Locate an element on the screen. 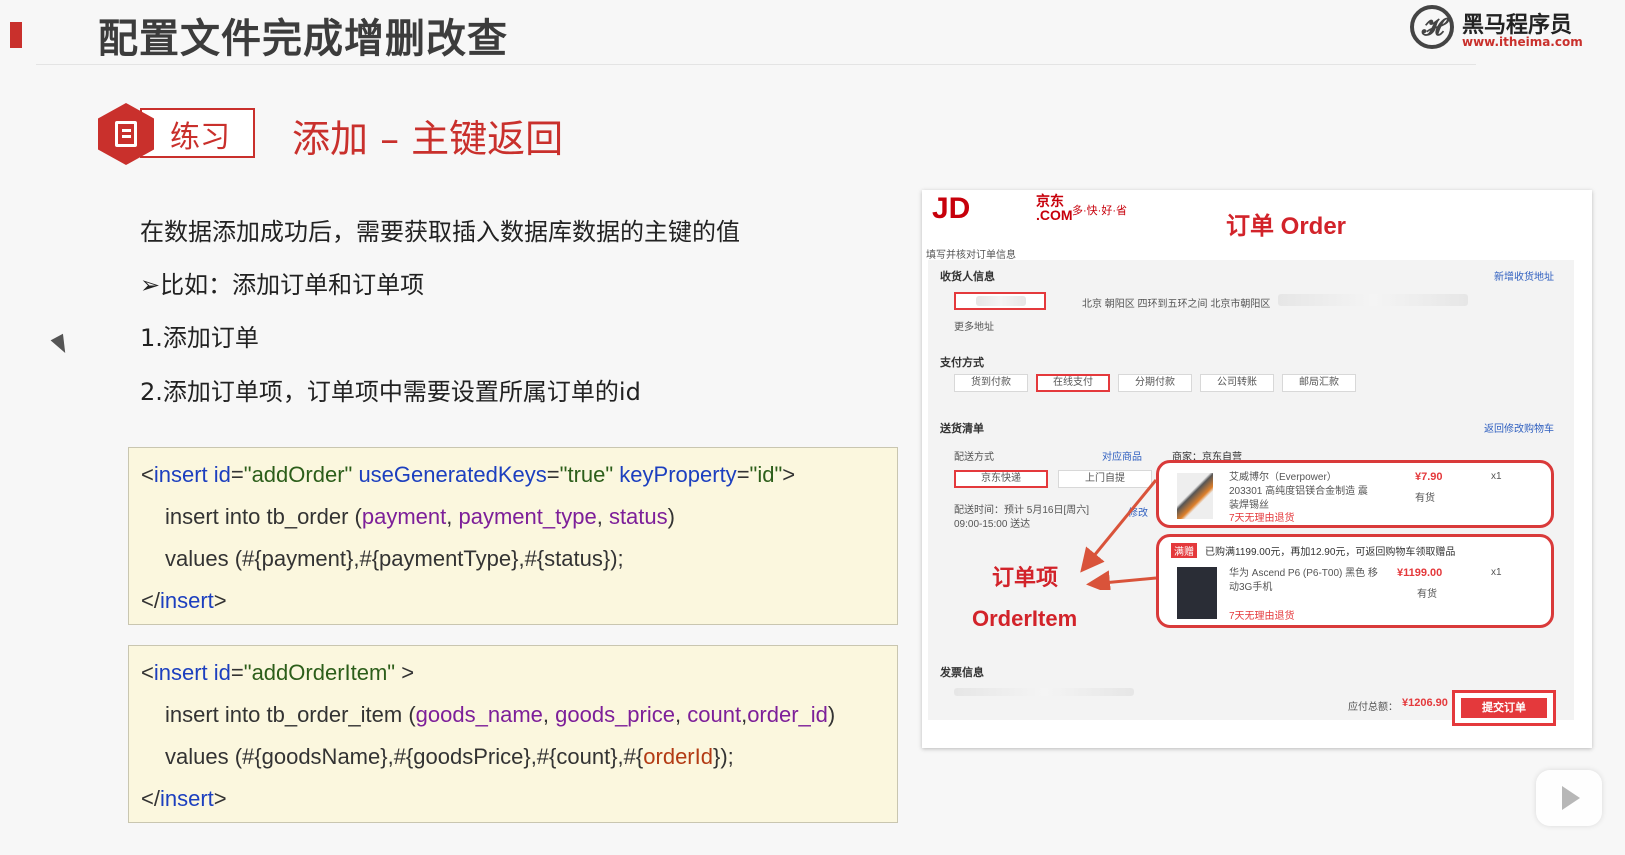 The width and height of the screenshot is (1625, 855). mouse-pointer-icon is located at coordinates (61, 345).